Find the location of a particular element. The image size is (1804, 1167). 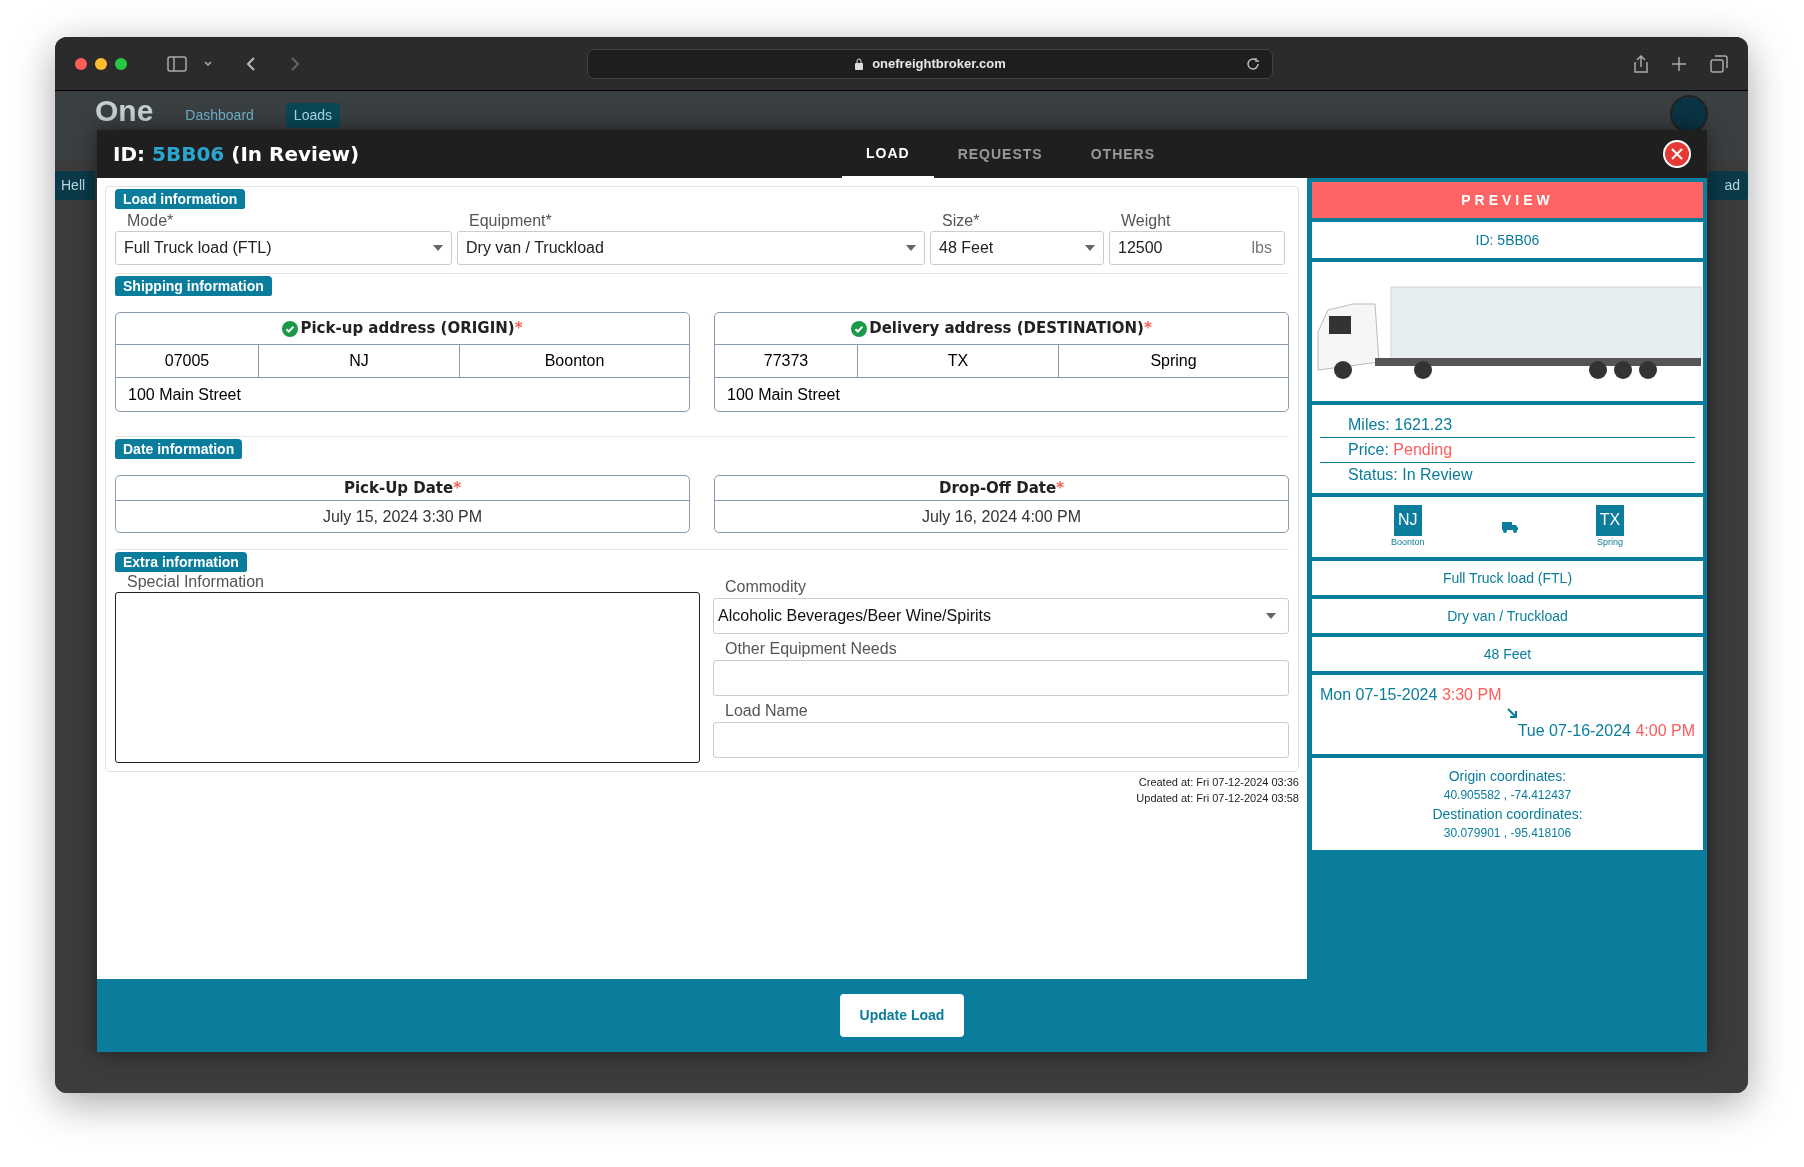

coordinates-value: 40.905582 , -74.412437 is located at coordinates (1507, 795).